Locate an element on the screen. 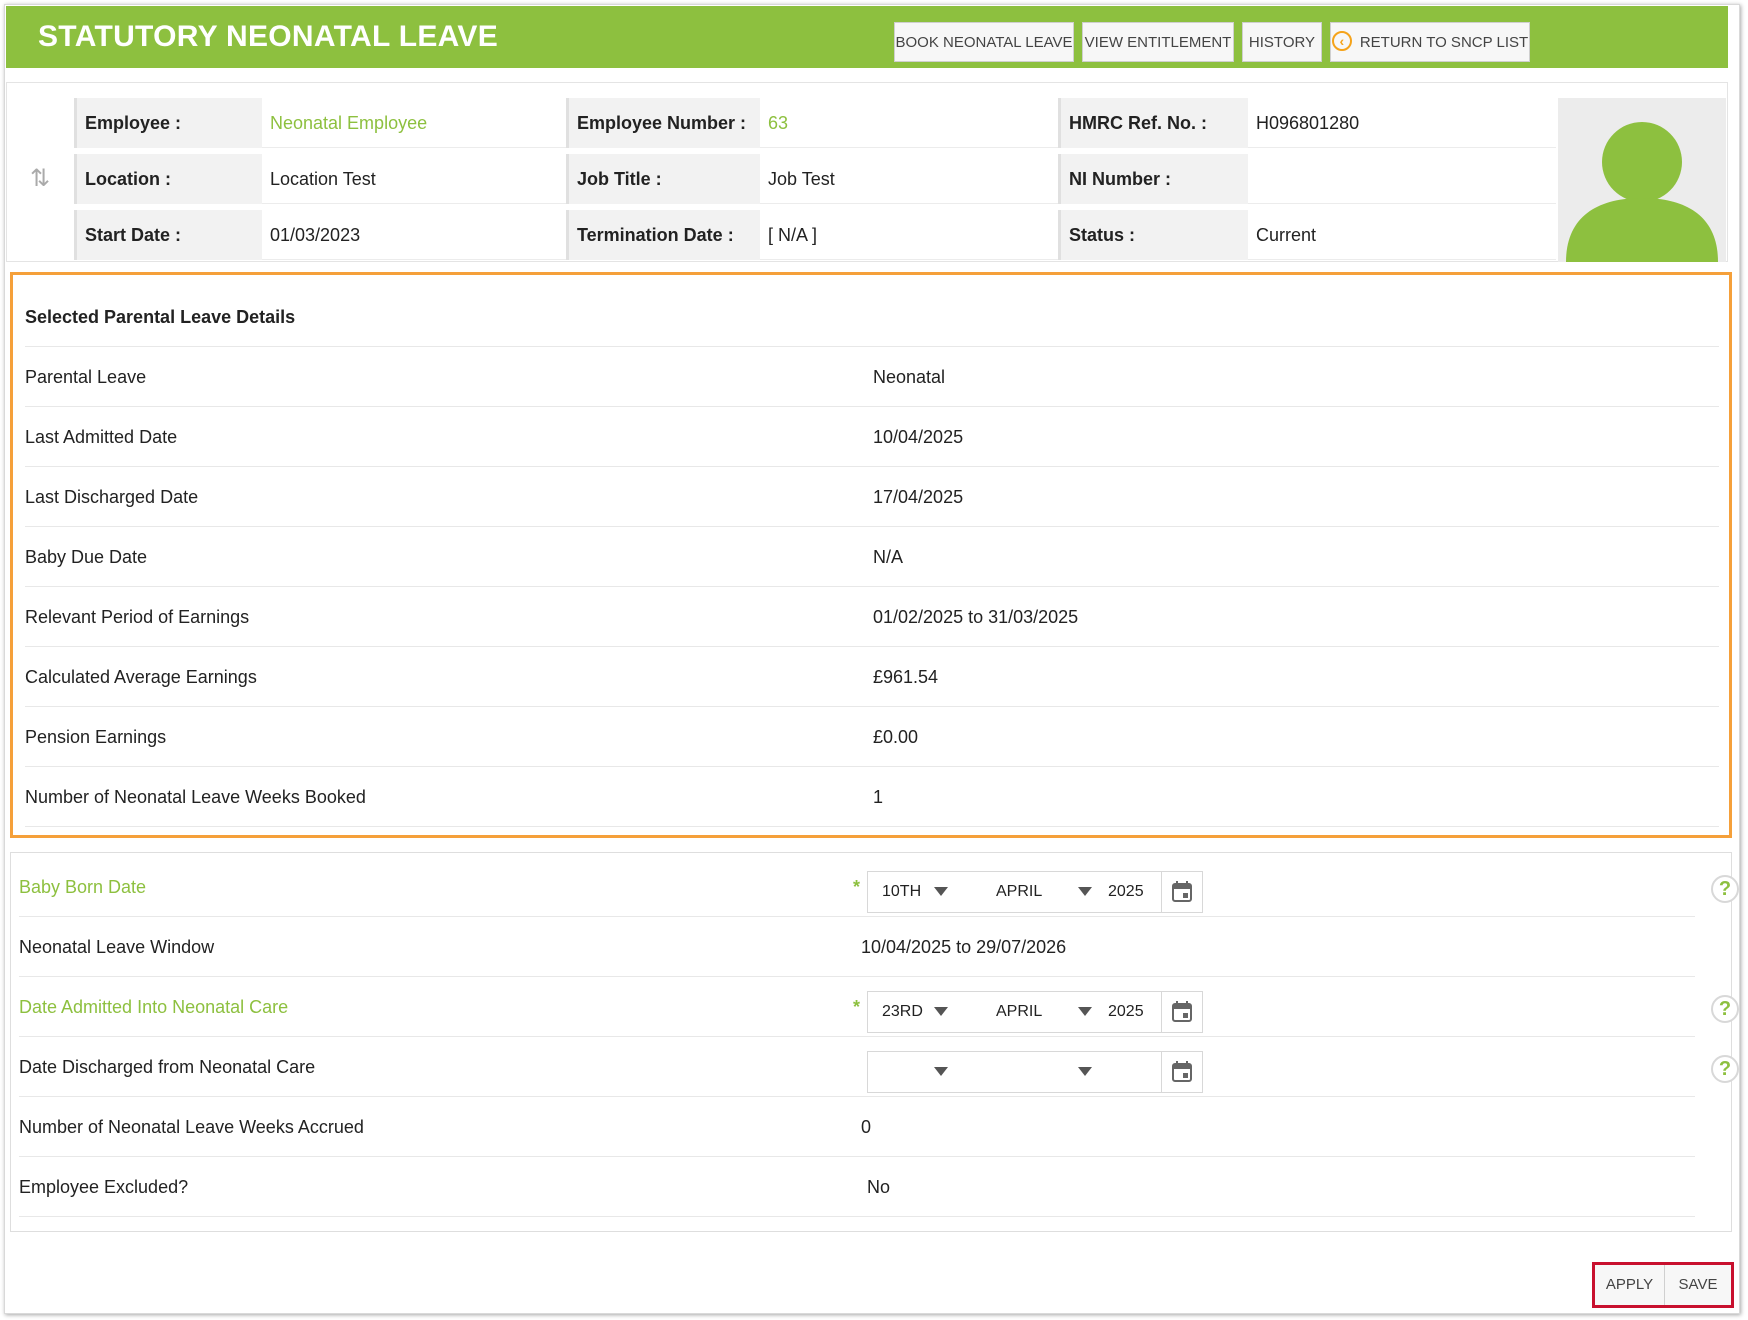 This screenshot has width=1748, height=1320. baby-born-date-row: Baby Born Date * 10TH APRIL 2025 ? is located at coordinates (879, 887).